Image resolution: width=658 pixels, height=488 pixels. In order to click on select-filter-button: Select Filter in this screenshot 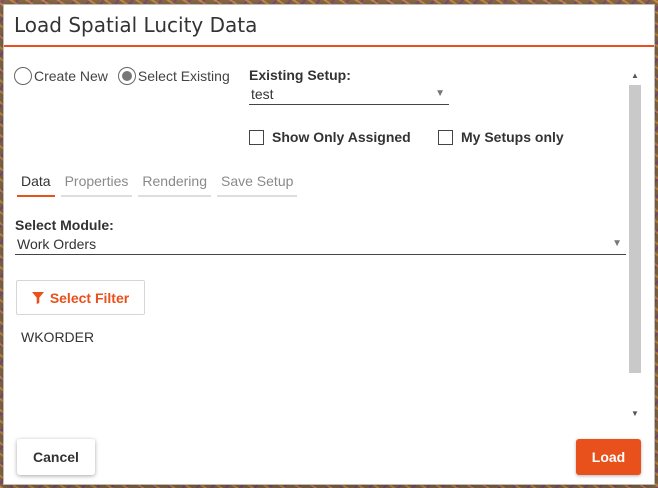, I will do `click(80, 297)`.